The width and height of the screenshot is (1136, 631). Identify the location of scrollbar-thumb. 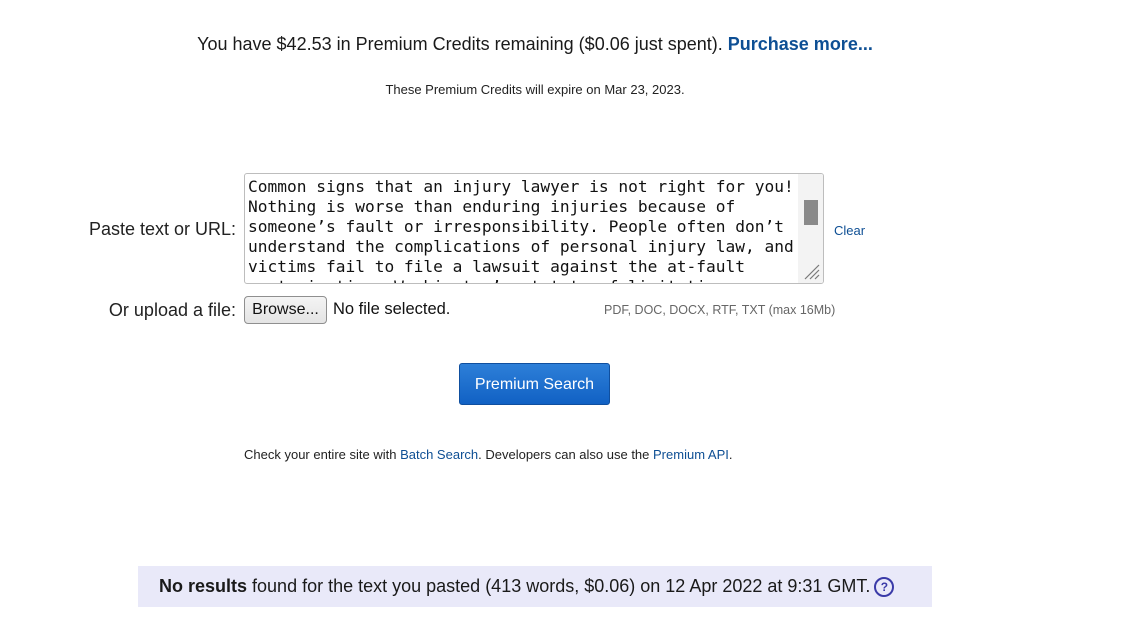
(811, 212).